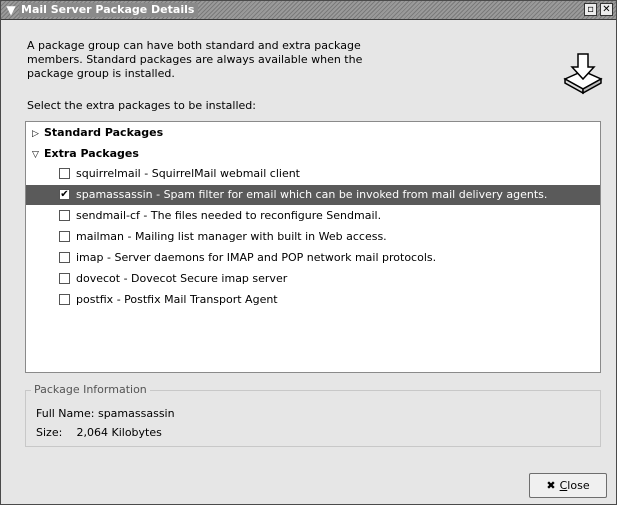  Describe the element at coordinates (49, 432) in the screenshot. I see `size-label: Size:` at that location.